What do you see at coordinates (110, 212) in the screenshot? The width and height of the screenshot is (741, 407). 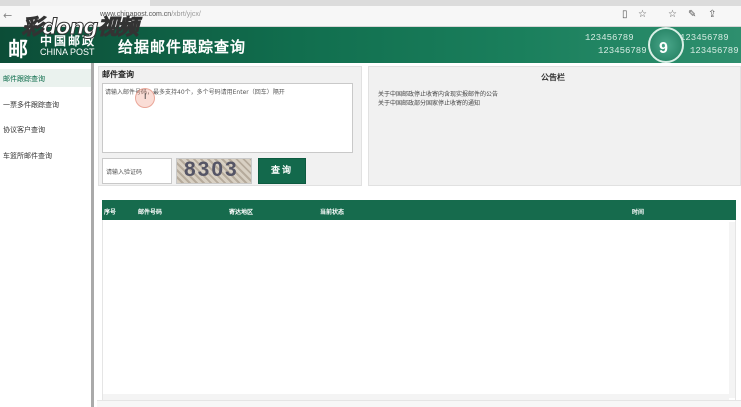 I see `column-header-index: 序号` at bounding box center [110, 212].